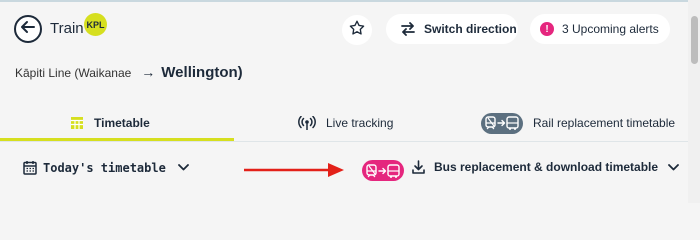  I want to click on tab-timetable: Timetable, so click(110, 123).